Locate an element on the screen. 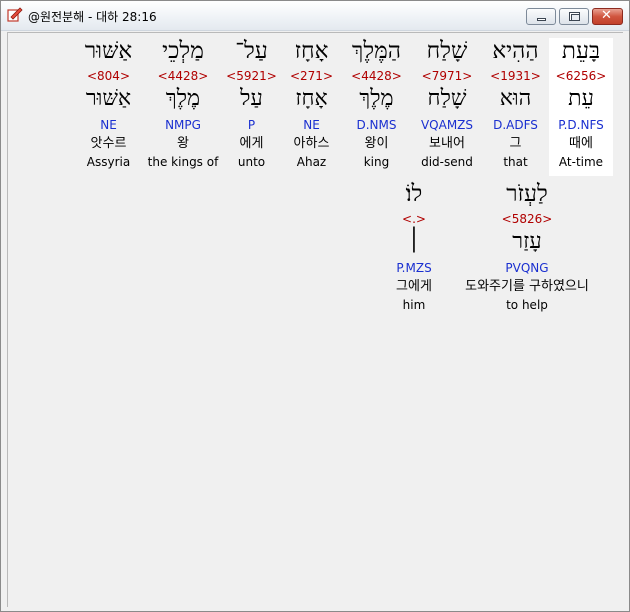  word-hebrew: מַלְכֵי is located at coordinates (183, 51).